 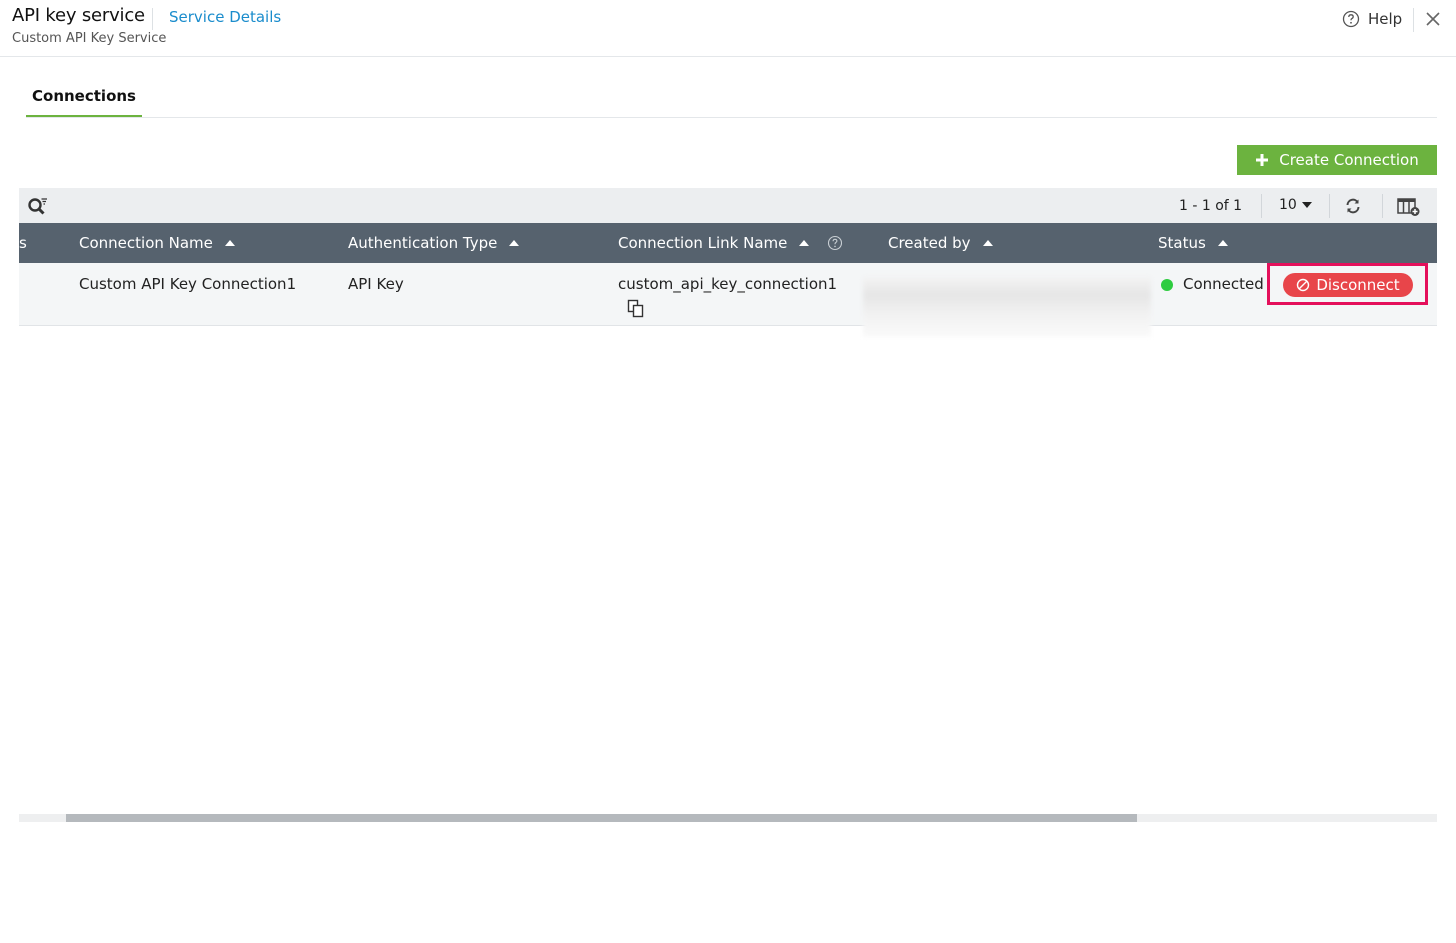 I want to click on page-size-value: 10, so click(x=1288, y=205).